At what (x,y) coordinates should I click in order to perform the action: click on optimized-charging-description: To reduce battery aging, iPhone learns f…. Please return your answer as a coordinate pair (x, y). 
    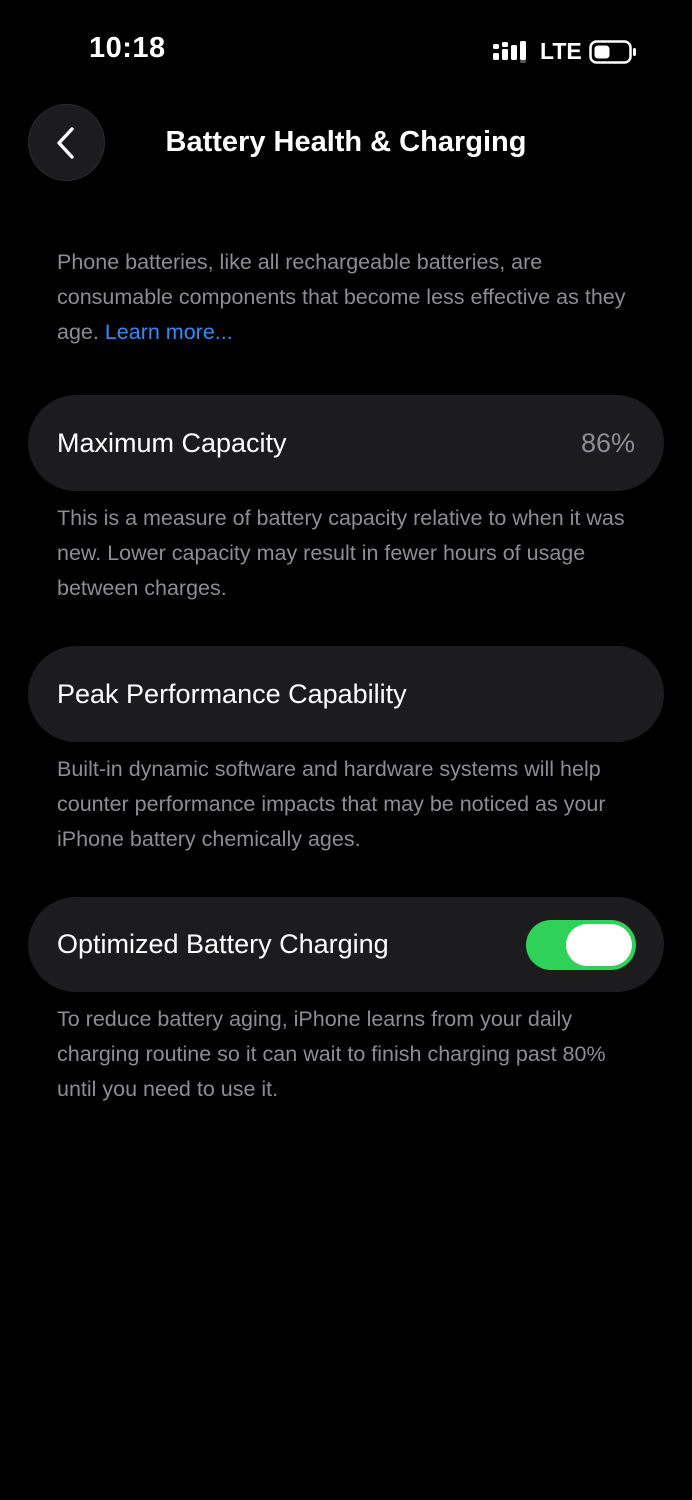
    Looking at the image, I should click on (331, 1054).